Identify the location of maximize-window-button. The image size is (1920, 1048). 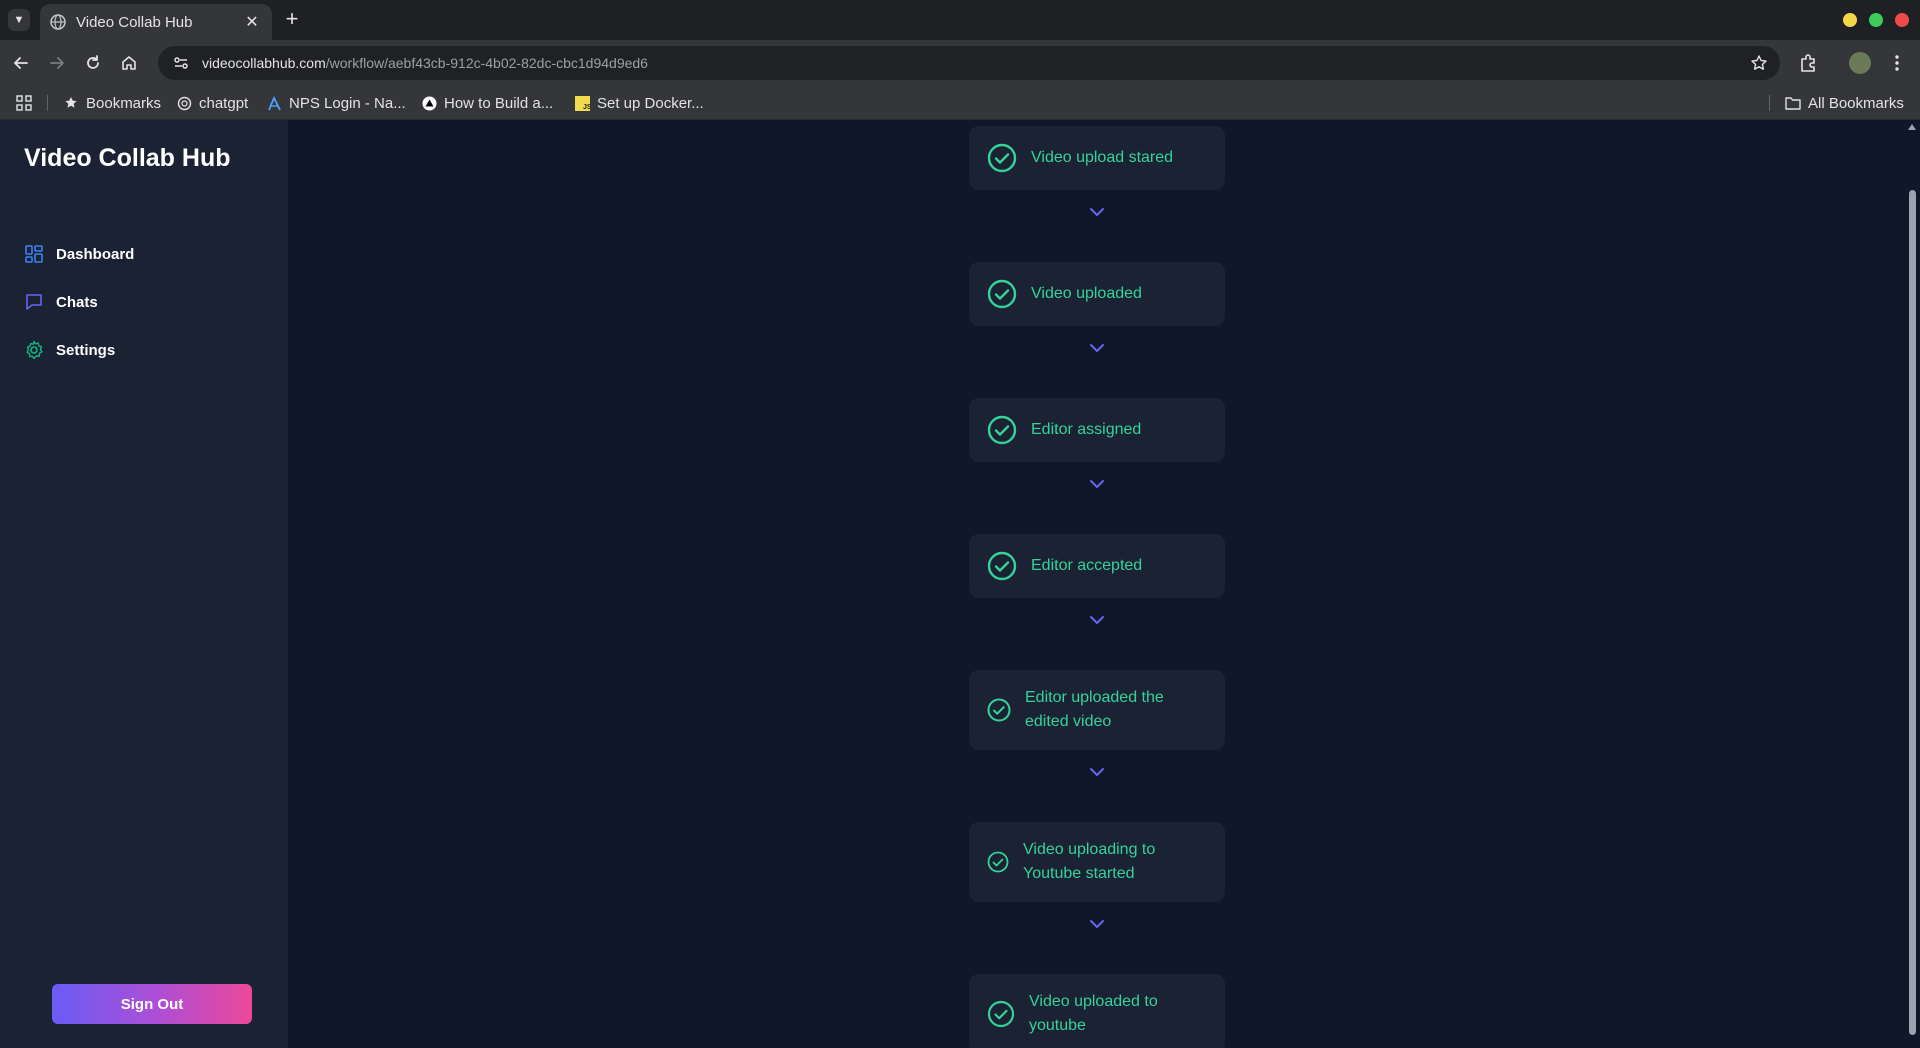
(1876, 20).